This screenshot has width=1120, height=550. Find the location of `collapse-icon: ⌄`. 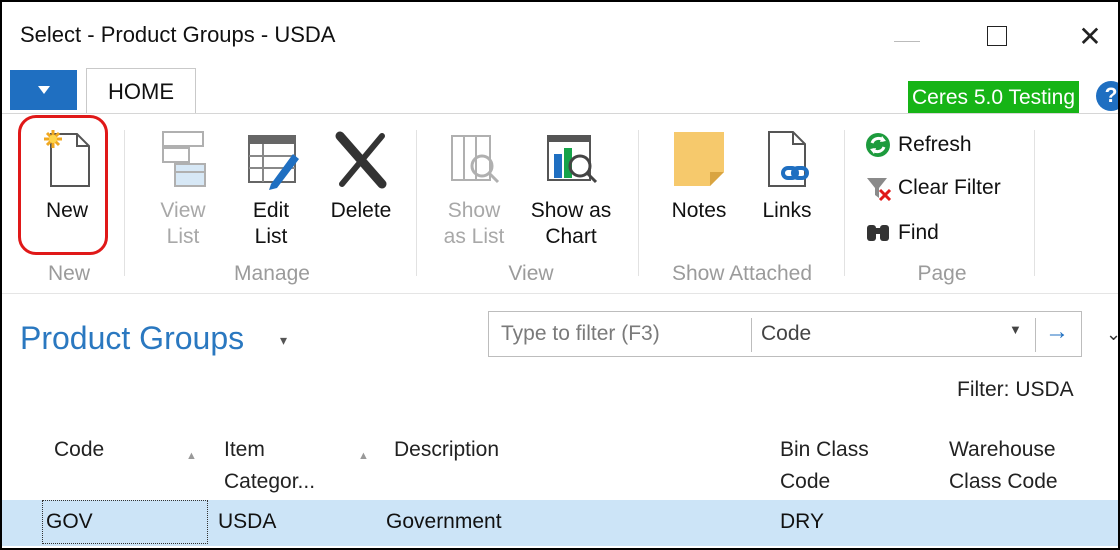

collapse-icon: ⌄ is located at coordinates (1112, 334).